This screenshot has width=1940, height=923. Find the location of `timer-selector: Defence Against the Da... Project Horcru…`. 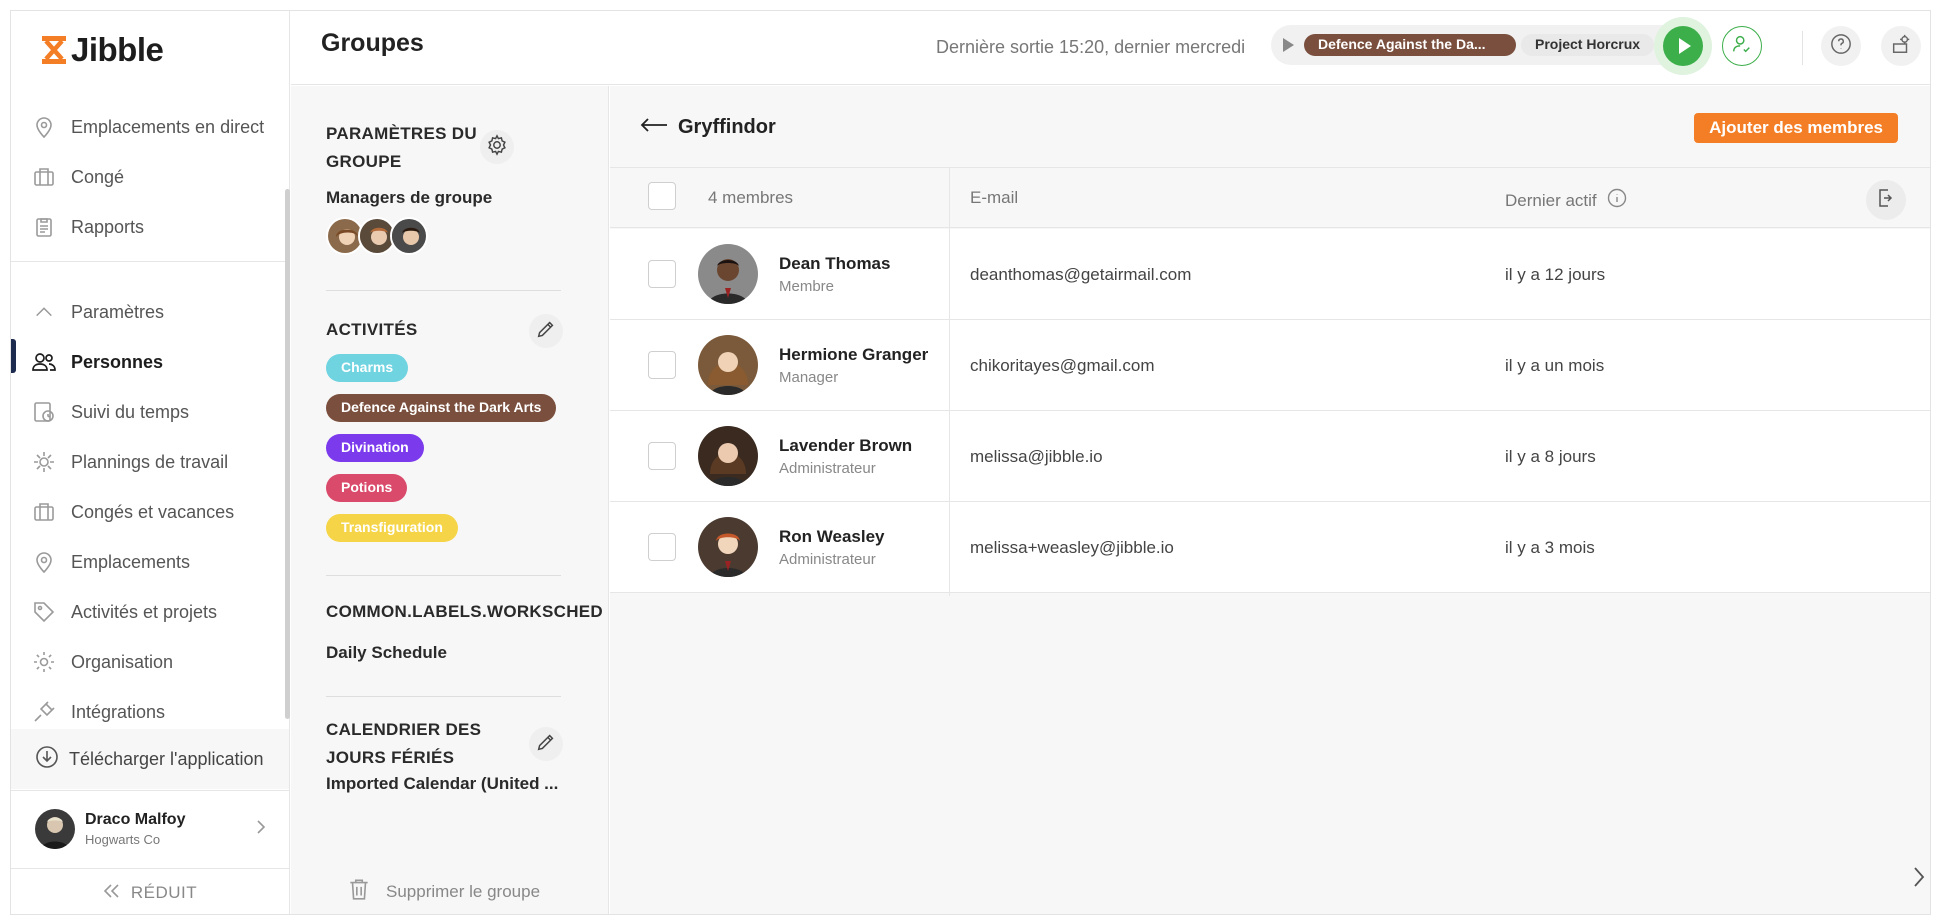

timer-selector: Defence Against the Da... Project Horcru… is located at coordinates (1481, 45).